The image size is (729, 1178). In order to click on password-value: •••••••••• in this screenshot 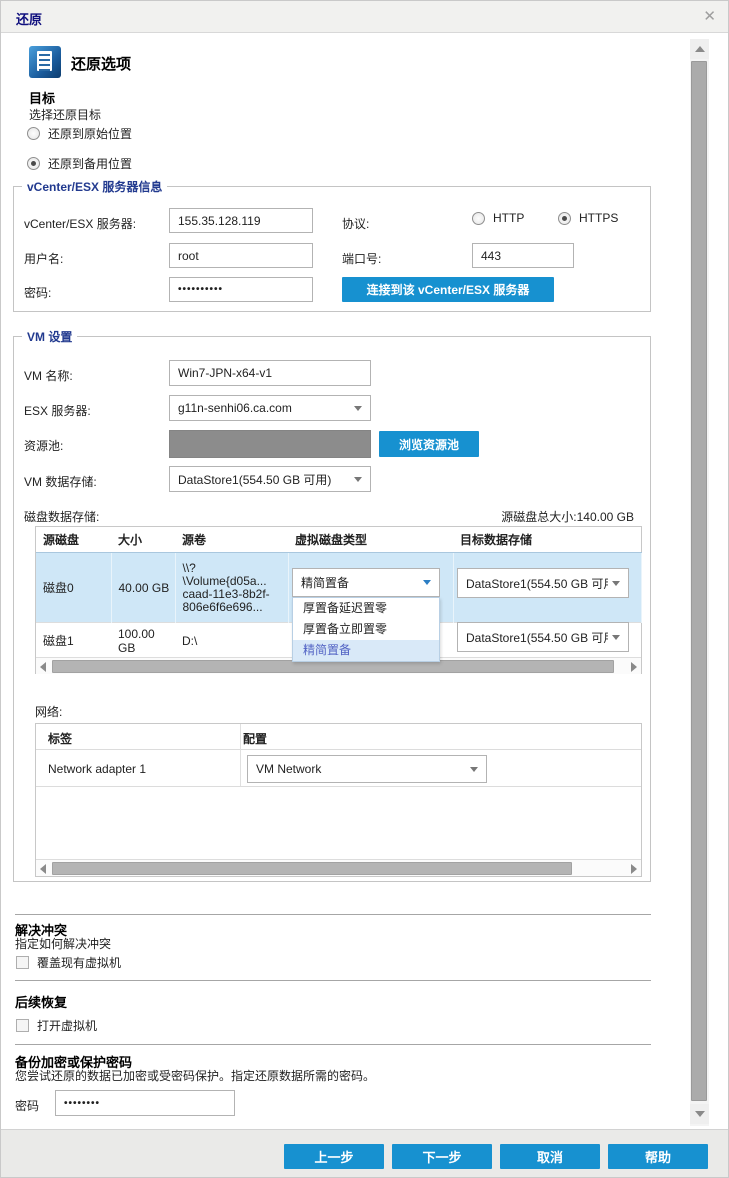, I will do `click(201, 289)`.